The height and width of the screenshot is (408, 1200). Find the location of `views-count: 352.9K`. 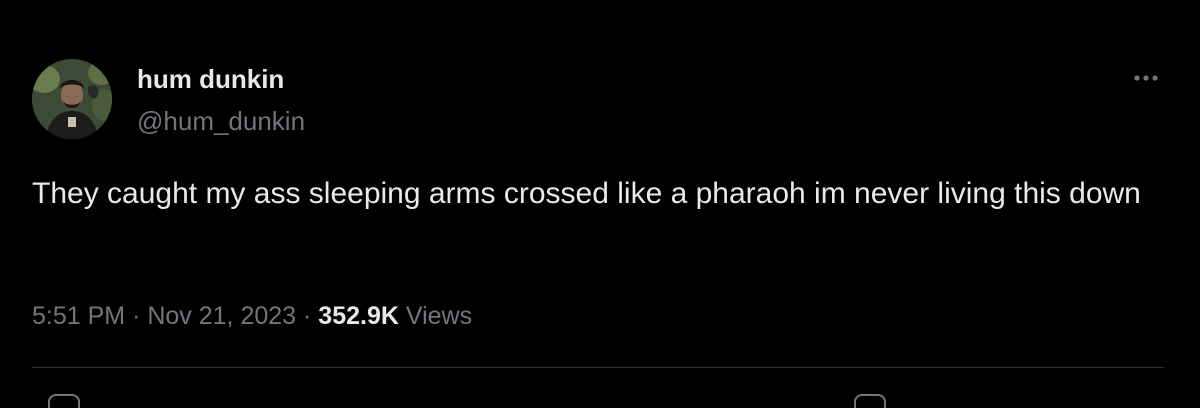

views-count: 352.9K is located at coordinates (358, 316).